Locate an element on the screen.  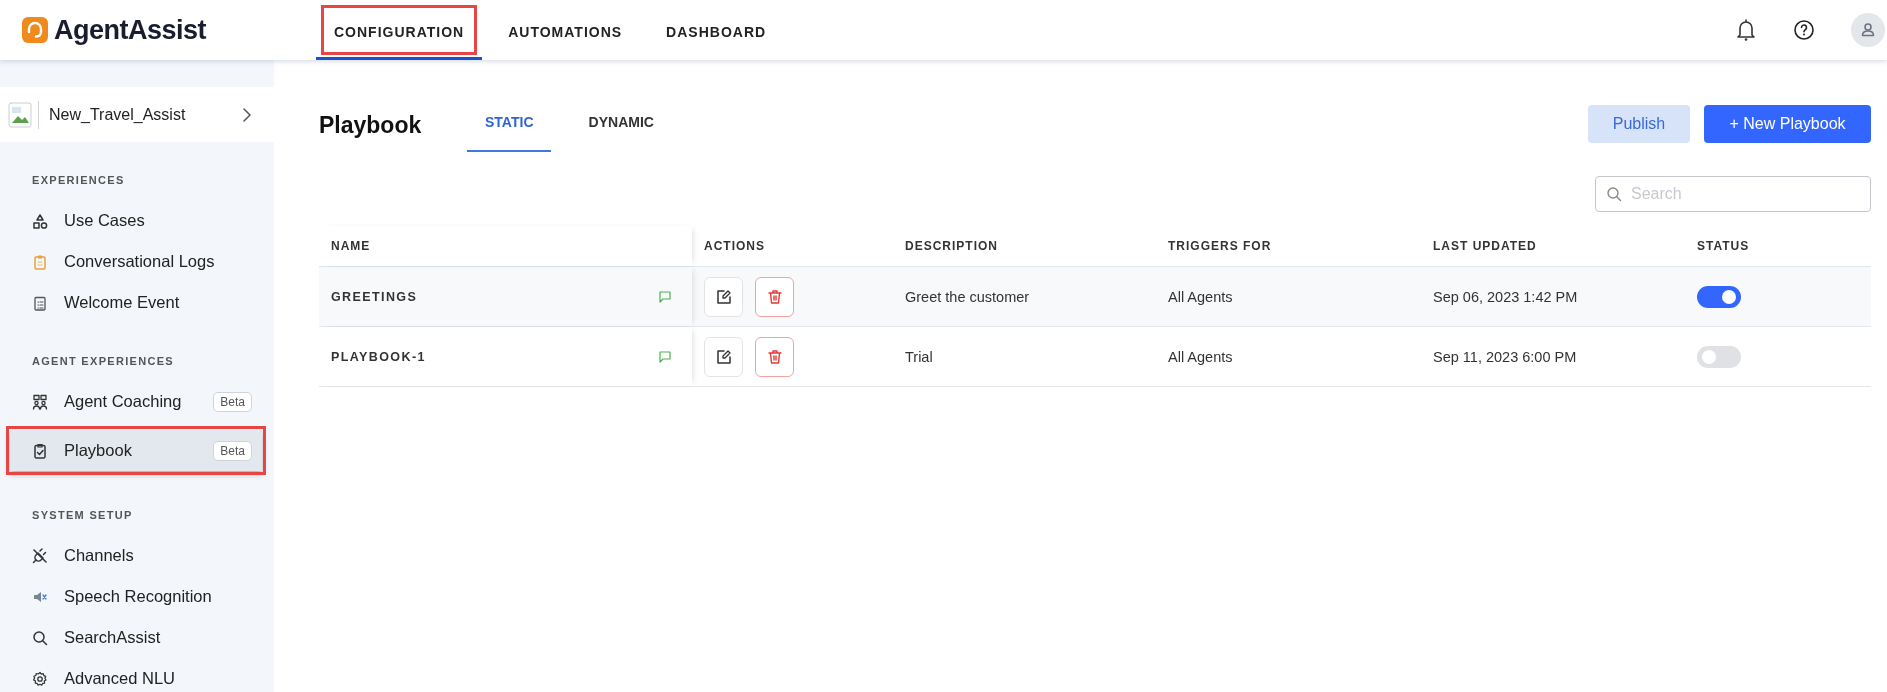
project-name: New_Travel_Assist is located at coordinates (118, 114).